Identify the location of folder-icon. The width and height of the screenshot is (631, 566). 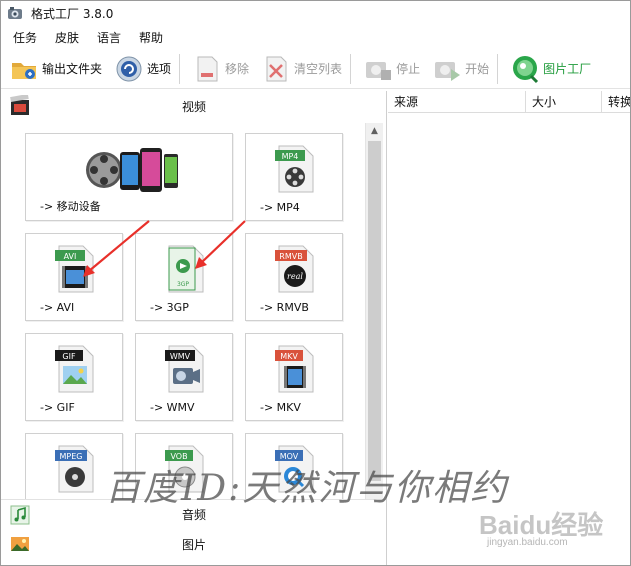
(24, 70).